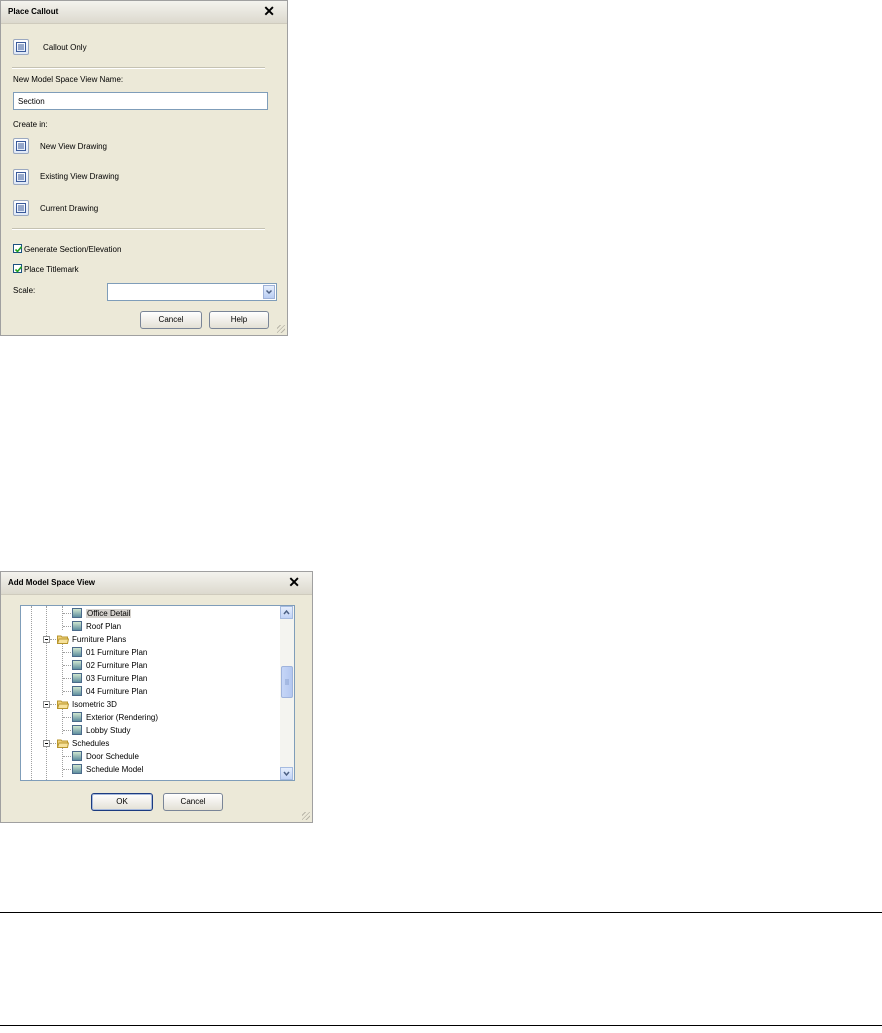 The height and width of the screenshot is (1033, 882). I want to click on existing-view-drawing-button: Existing View Drawing, so click(79, 176).